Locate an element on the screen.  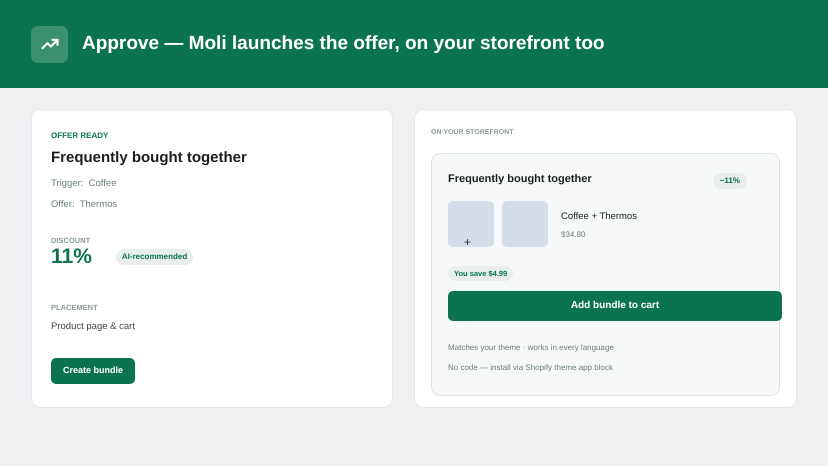
add-to-cart-button: Add bundle to cart is located at coordinates (615, 305).